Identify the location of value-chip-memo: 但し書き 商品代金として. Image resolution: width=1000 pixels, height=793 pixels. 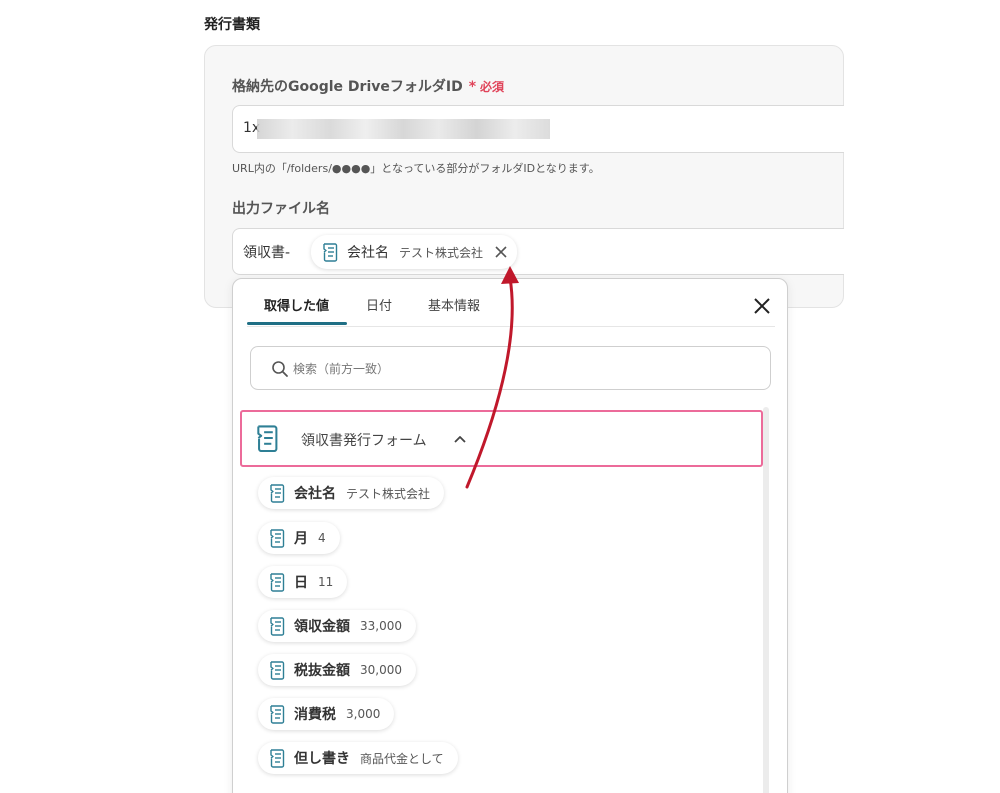
(358, 758).